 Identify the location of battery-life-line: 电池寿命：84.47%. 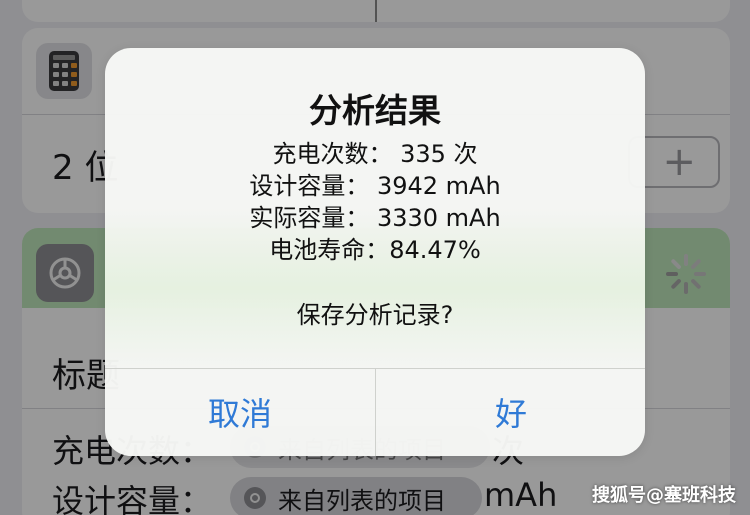
(375, 250).